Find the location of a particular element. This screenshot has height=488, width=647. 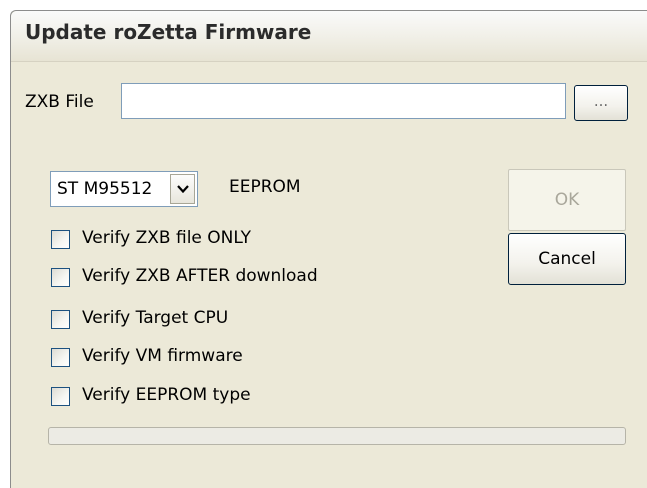

zxb-file-input is located at coordinates (343, 101).